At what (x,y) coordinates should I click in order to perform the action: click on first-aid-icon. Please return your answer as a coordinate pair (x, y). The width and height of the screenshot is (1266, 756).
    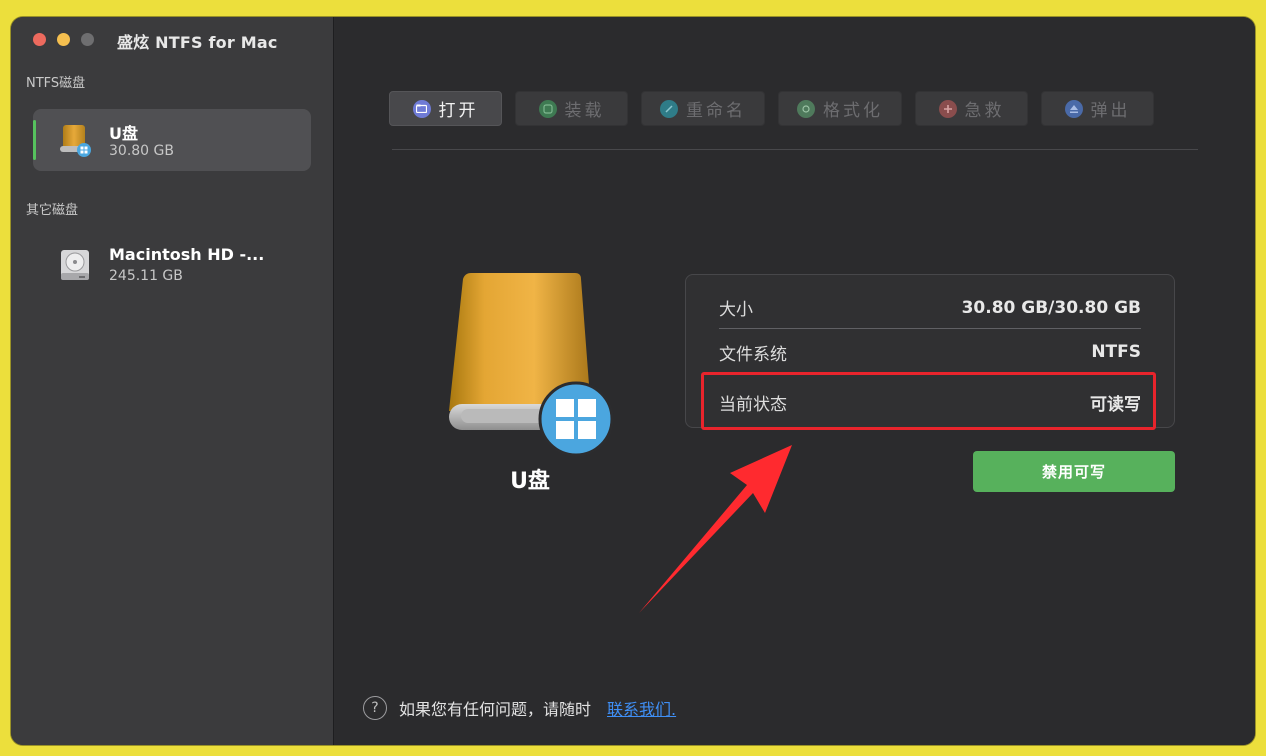
    Looking at the image, I should click on (947, 108).